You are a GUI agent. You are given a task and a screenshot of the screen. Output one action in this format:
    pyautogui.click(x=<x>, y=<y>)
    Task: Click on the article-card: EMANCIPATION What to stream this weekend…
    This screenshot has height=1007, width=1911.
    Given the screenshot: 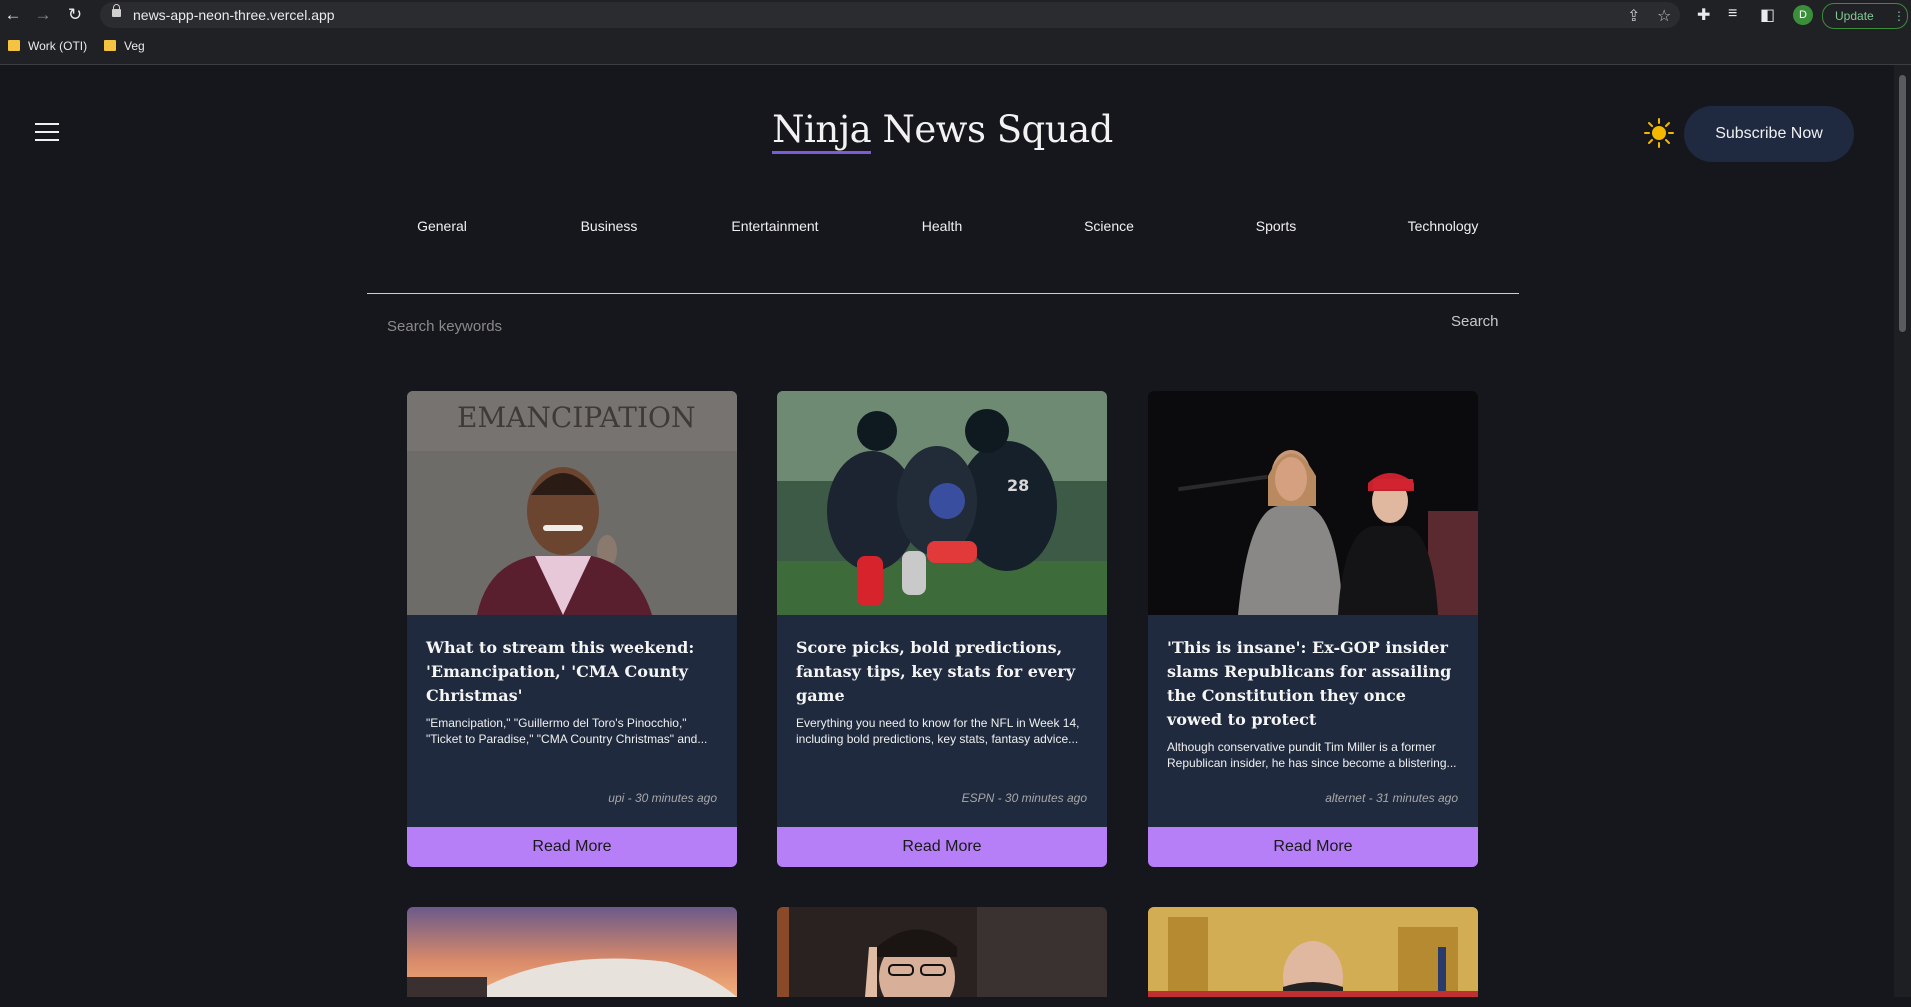 What is the action you would take?
    pyautogui.click(x=572, y=629)
    